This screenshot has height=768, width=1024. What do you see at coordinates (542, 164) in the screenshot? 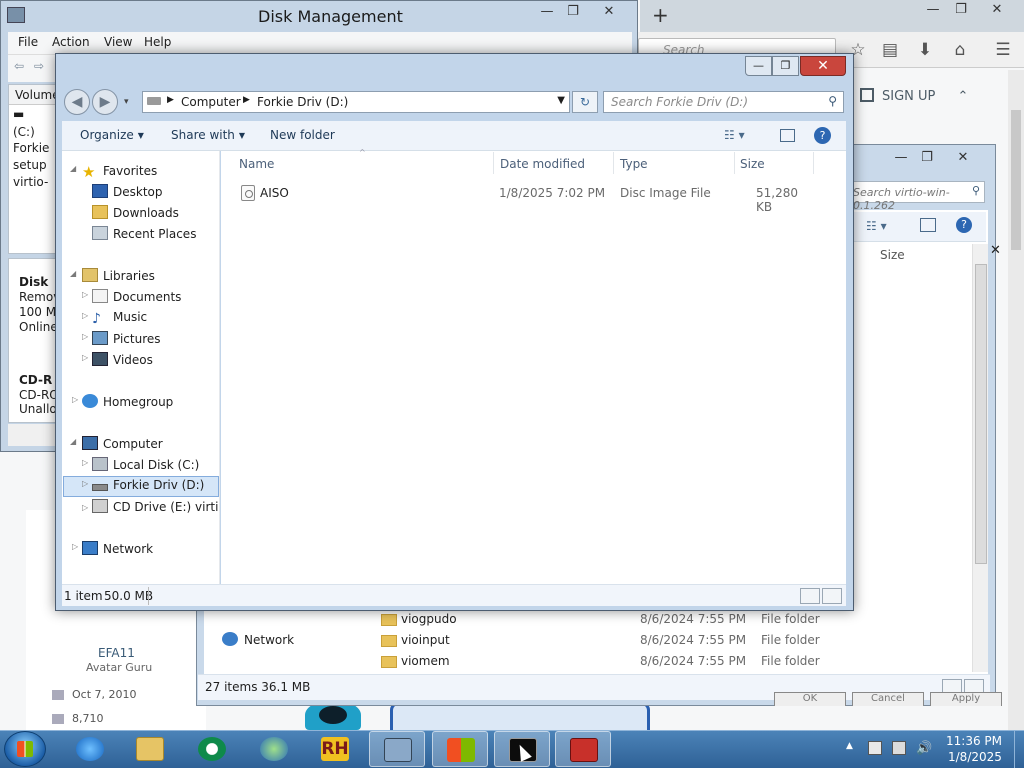
I see `column-header-date-modified: Date modified` at bounding box center [542, 164].